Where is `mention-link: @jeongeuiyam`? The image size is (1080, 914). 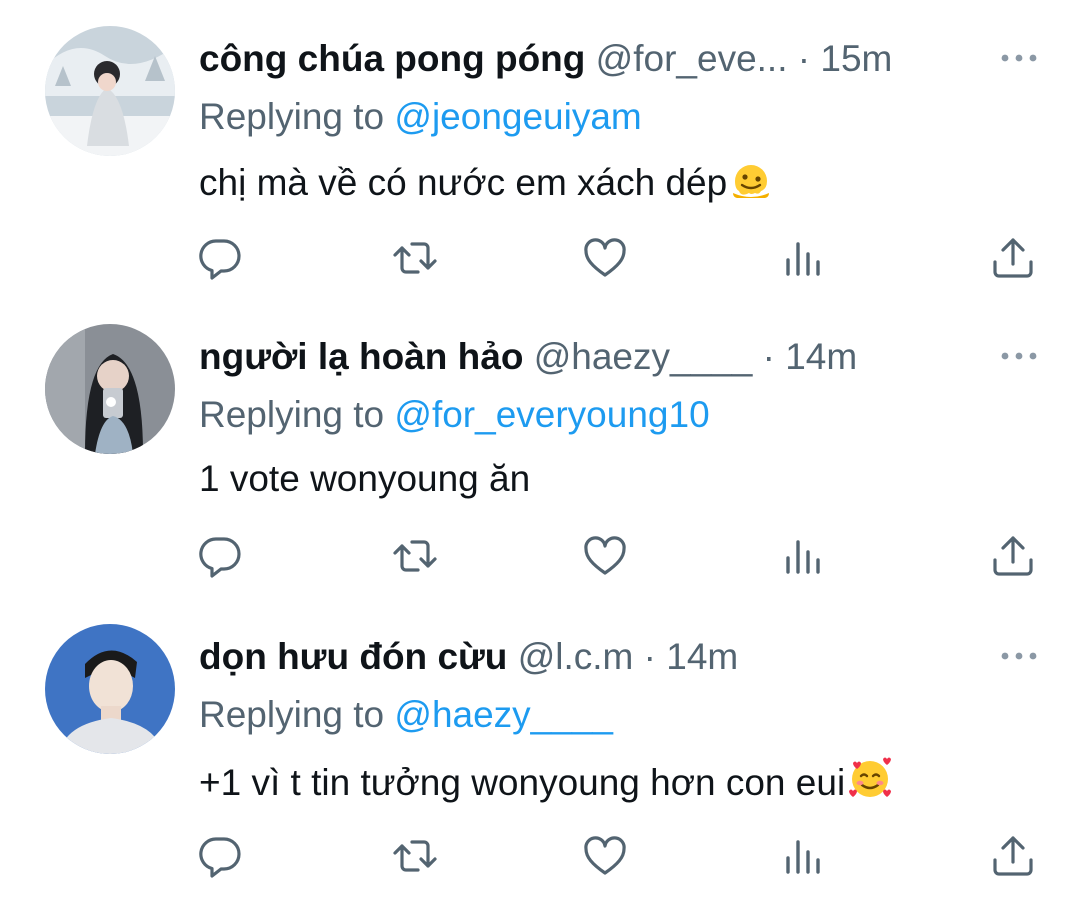 mention-link: @jeongeuiyam is located at coordinates (517, 116).